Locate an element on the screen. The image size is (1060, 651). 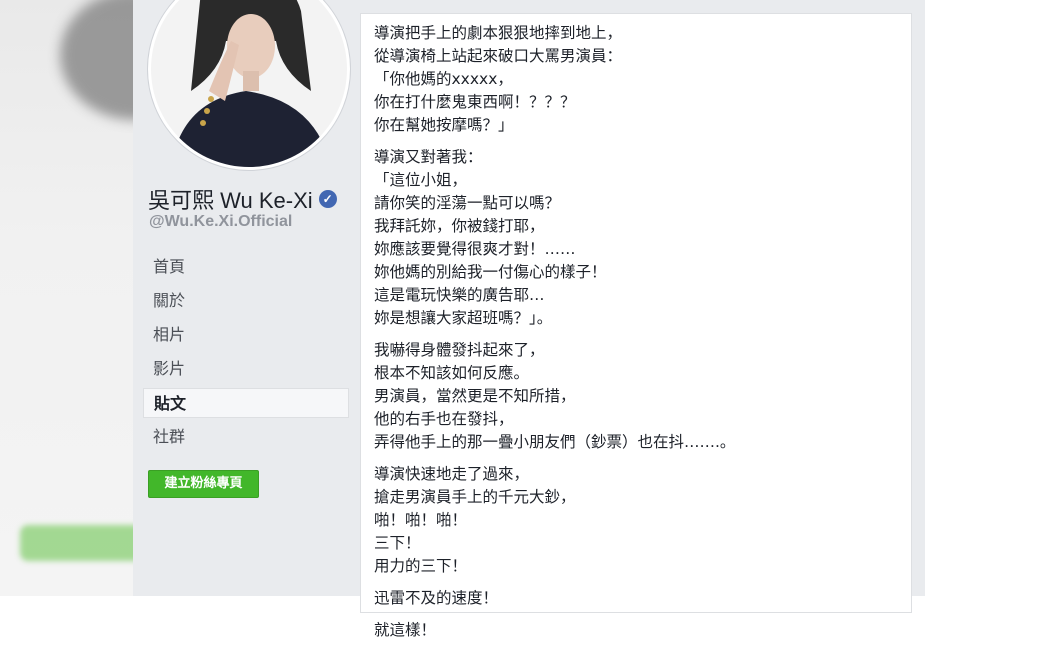
nav-item-photos: 相片 is located at coordinates (246, 335).